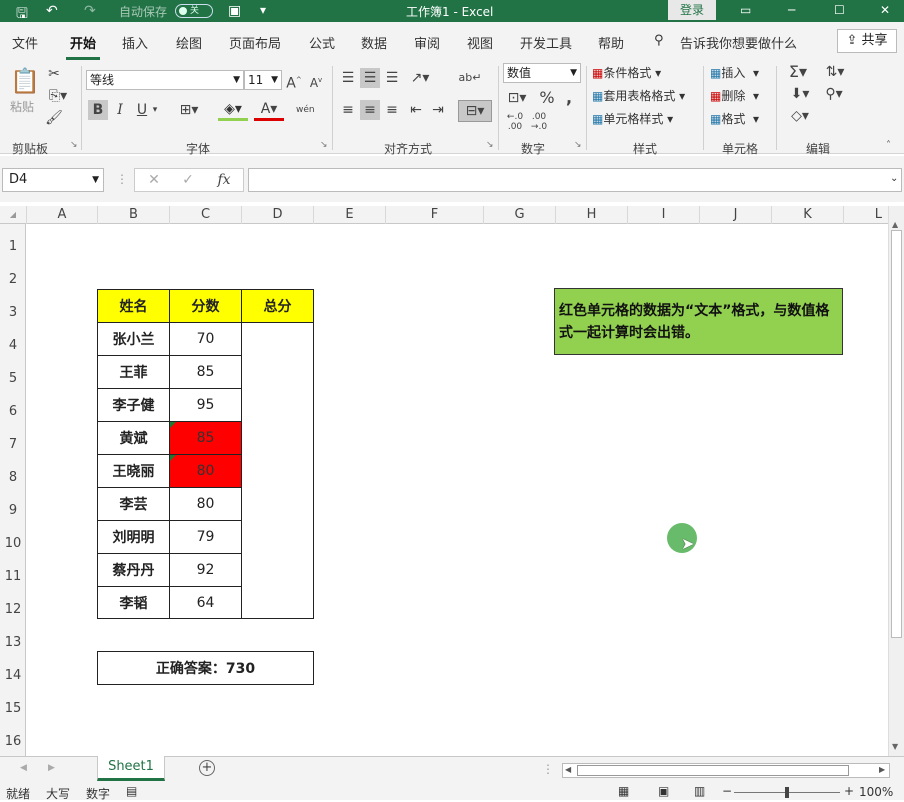  Describe the element at coordinates (133, 537) in the screenshot. I see `name-cell: 刘明明` at that location.